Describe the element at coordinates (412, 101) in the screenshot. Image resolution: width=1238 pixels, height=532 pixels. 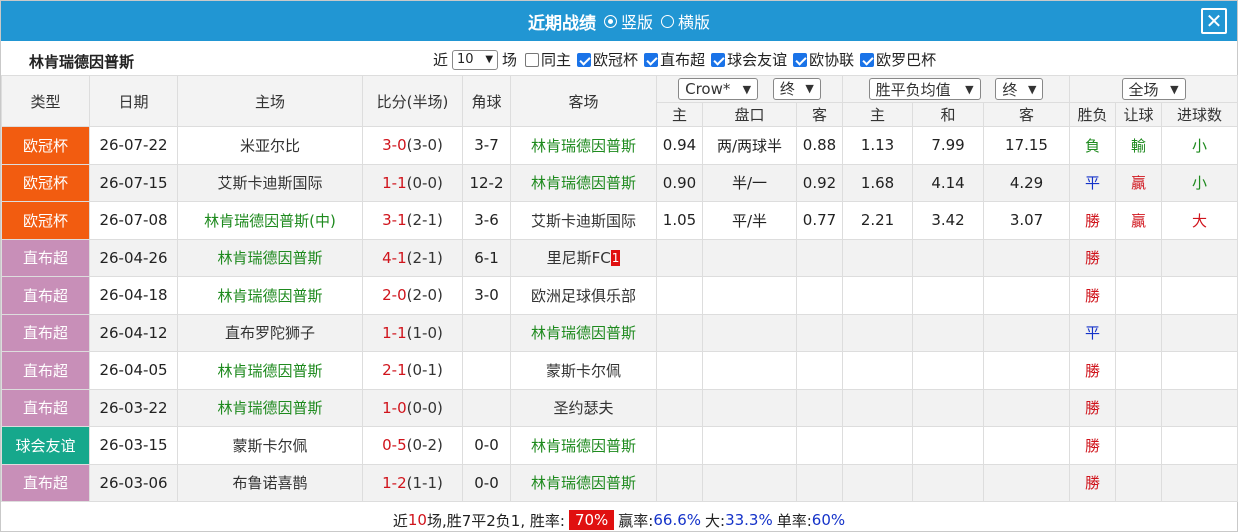
I see `col-score: 比分(半场)` at that location.